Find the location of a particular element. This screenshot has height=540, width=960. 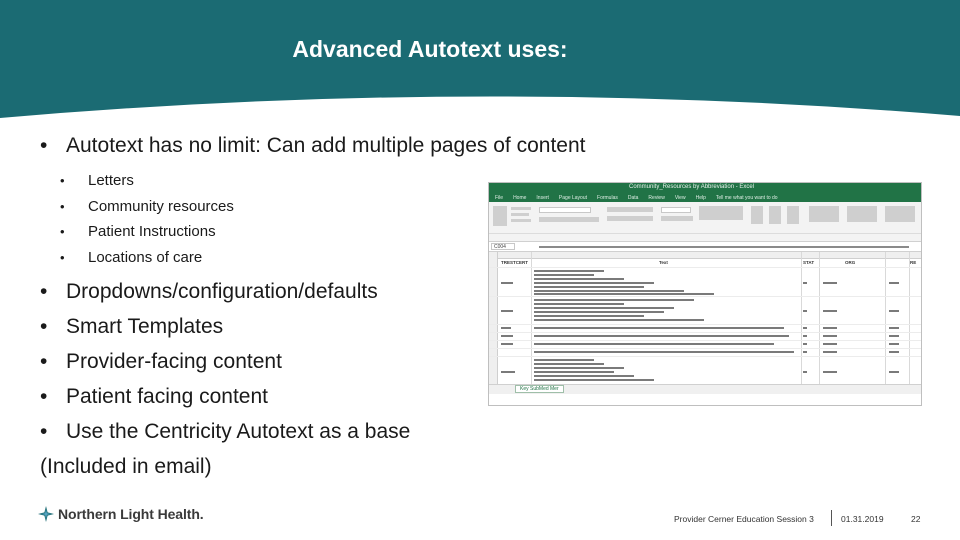

northern-light-logo: Northern Light Health. is located at coordinates (121, 514).